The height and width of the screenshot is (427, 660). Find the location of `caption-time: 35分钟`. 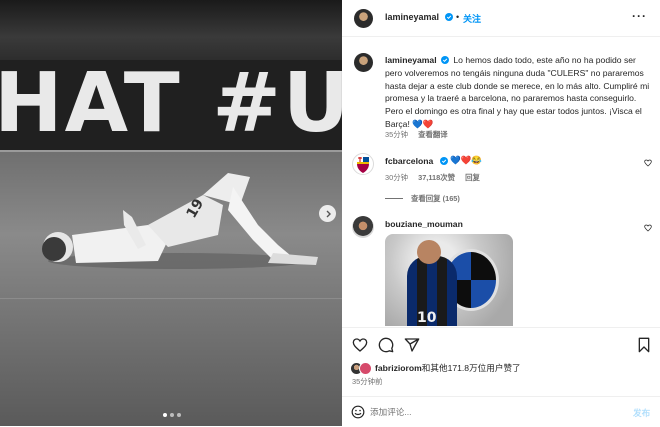

caption-time: 35分钟 is located at coordinates (397, 134).